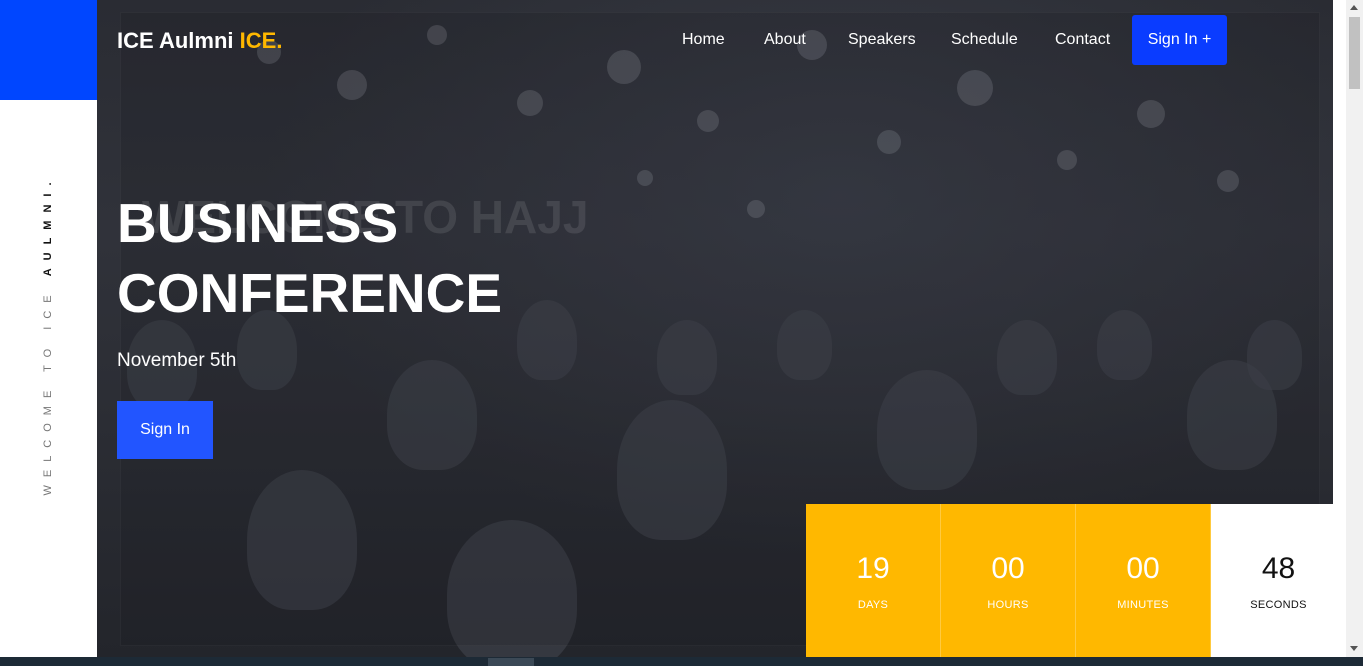 The width and height of the screenshot is (1363, 666). I want to click on hero-signin-button: Sign In, so click(165, 430).